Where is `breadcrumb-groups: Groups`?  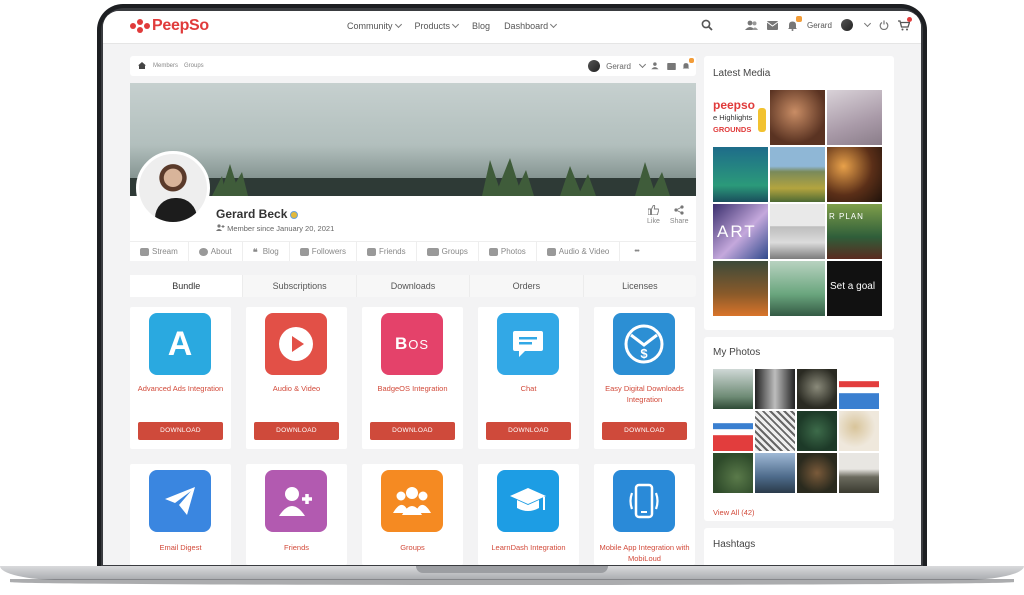 breadcrumb-groups: Groups is located at coordinates (194, 66).